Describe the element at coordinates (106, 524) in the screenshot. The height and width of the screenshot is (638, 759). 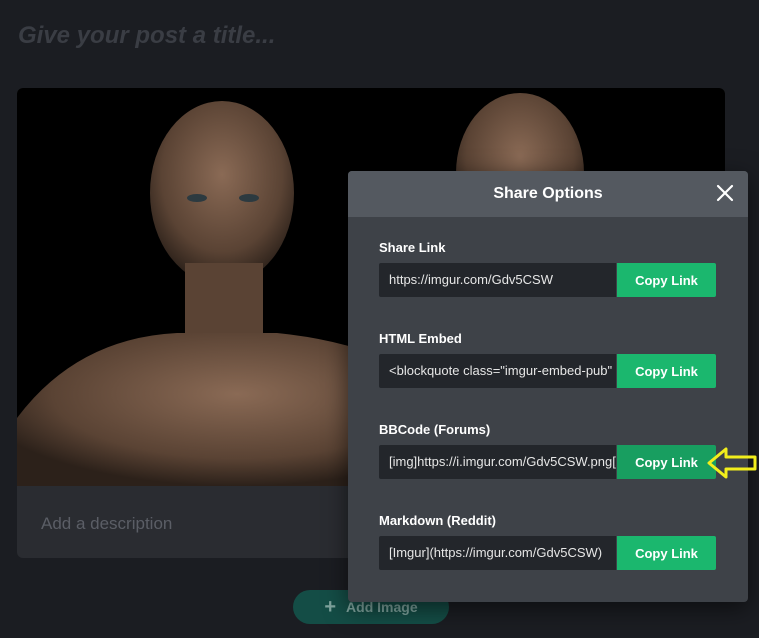
I see `description-input: Add a description` at that location.